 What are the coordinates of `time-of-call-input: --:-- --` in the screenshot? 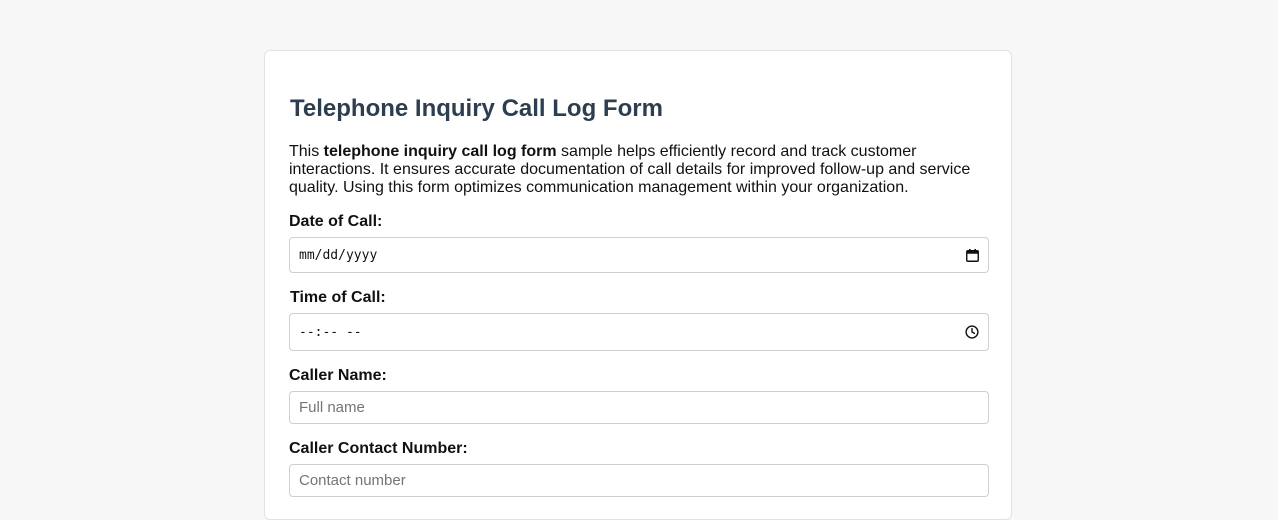 It's located at (639, 332).